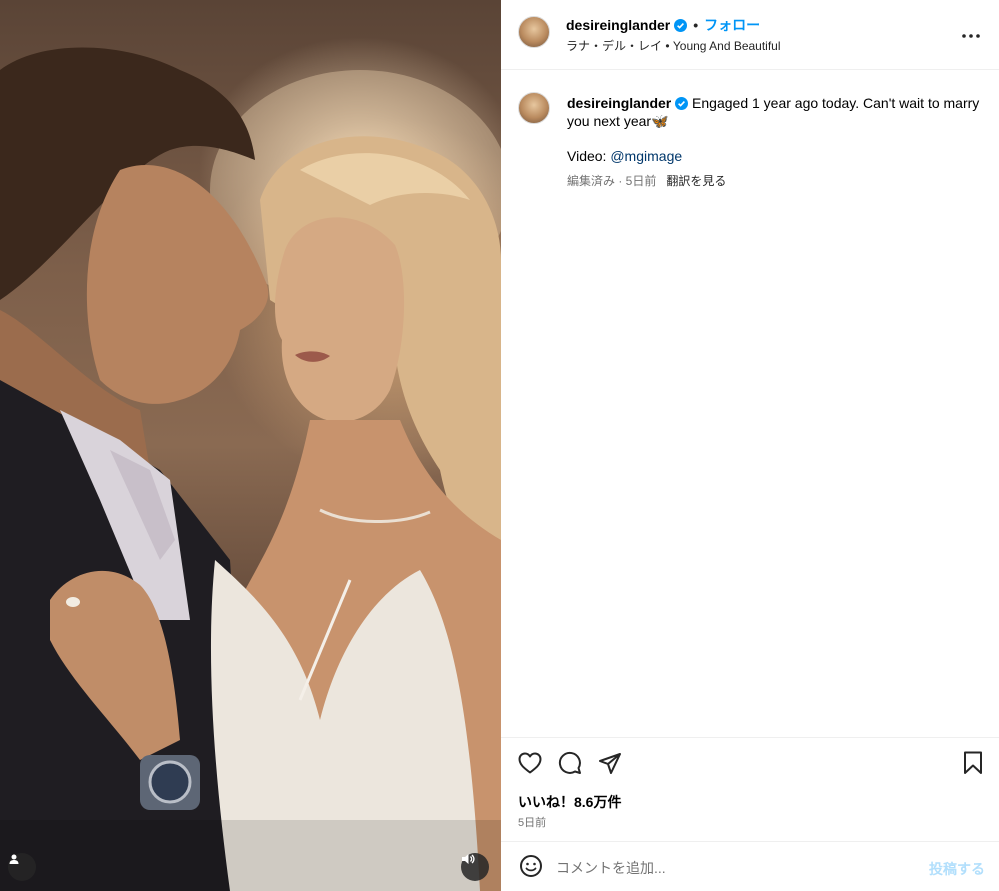  I want to click on header-username: desireinglander, so click(618, 25).